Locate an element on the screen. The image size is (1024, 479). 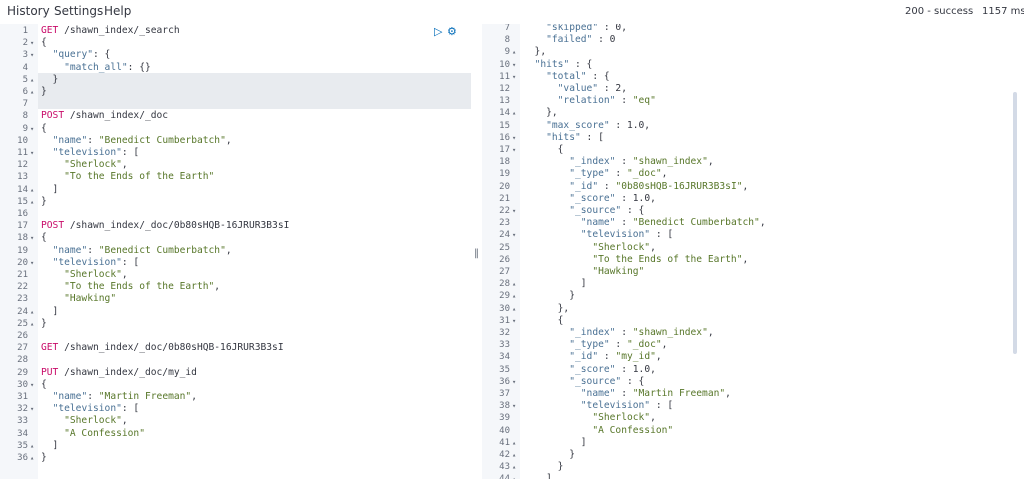
code-line: 24 ▴ ] is located at coordinates (235, 312).